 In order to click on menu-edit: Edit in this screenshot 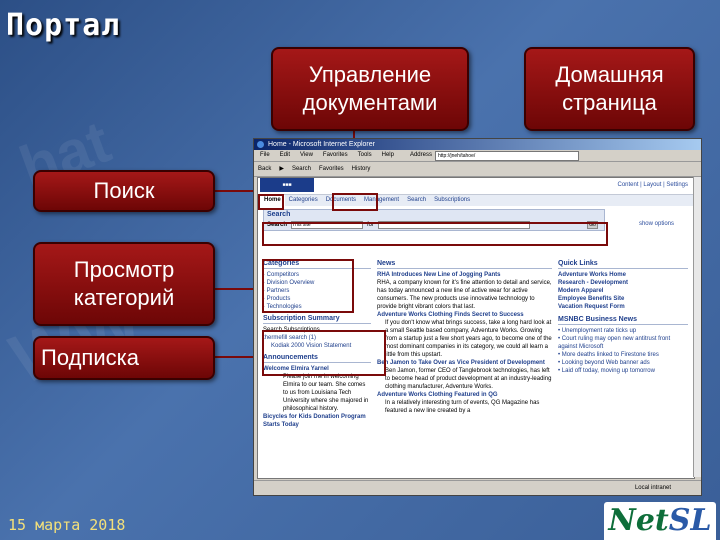, I will do `click(285, 155)`.